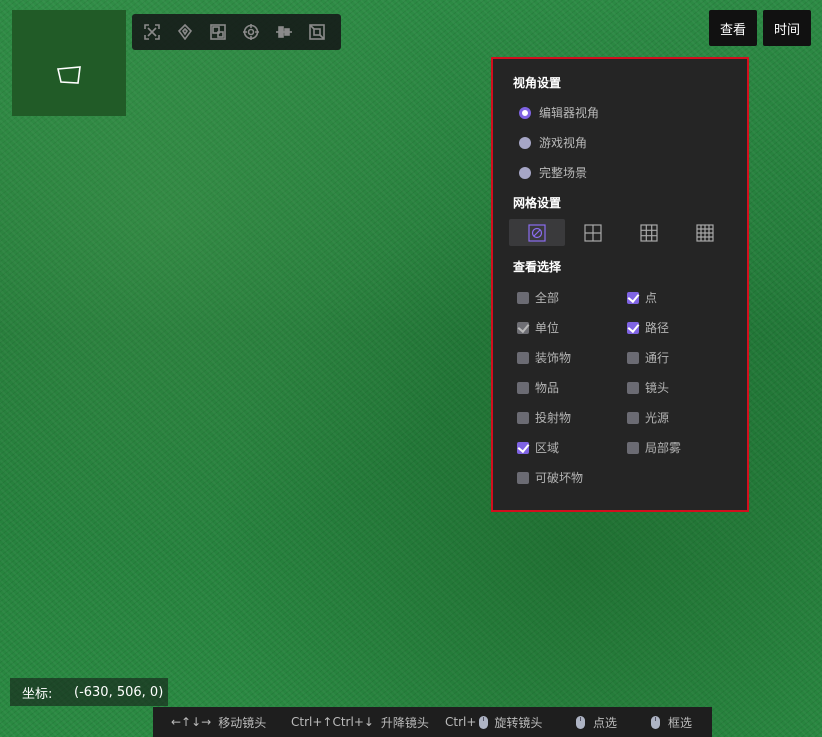 This screenshot has width=822, height=737. I want to click on filter-camera: 镜头, so click(648, 387).